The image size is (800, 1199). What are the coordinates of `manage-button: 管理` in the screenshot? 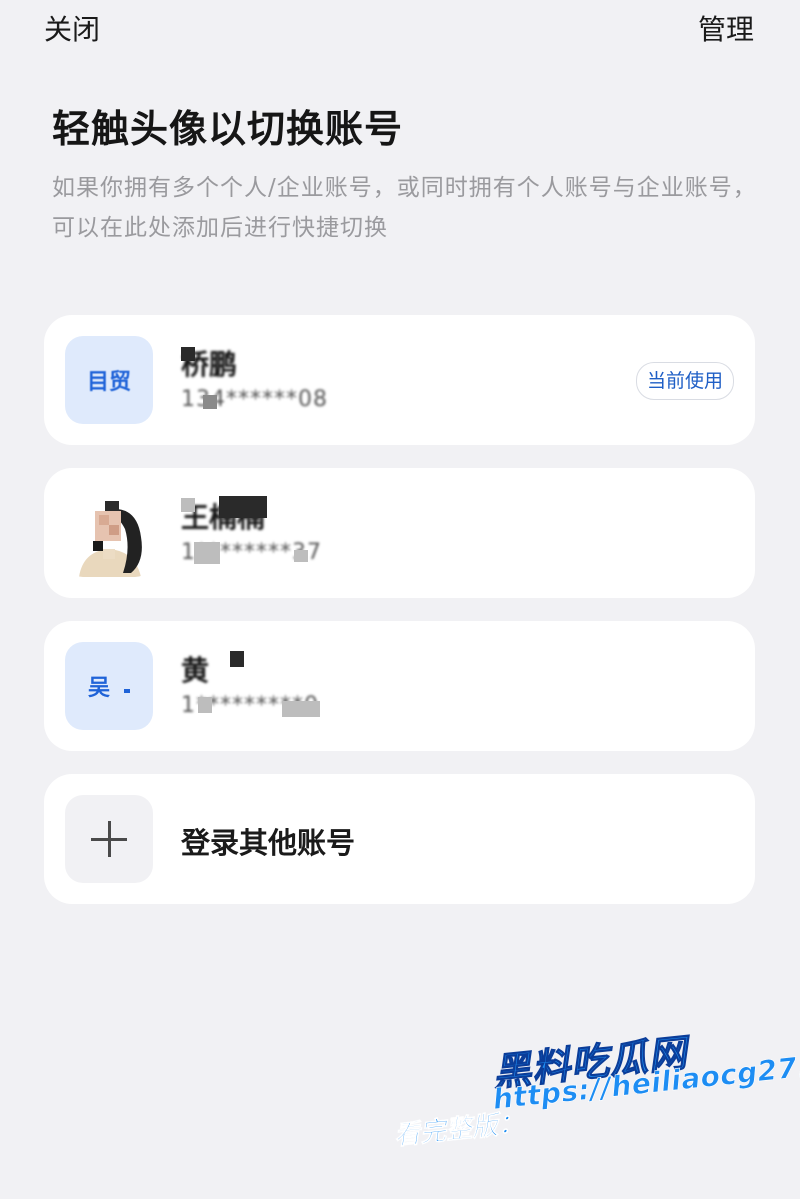 It's located at (726, 28).